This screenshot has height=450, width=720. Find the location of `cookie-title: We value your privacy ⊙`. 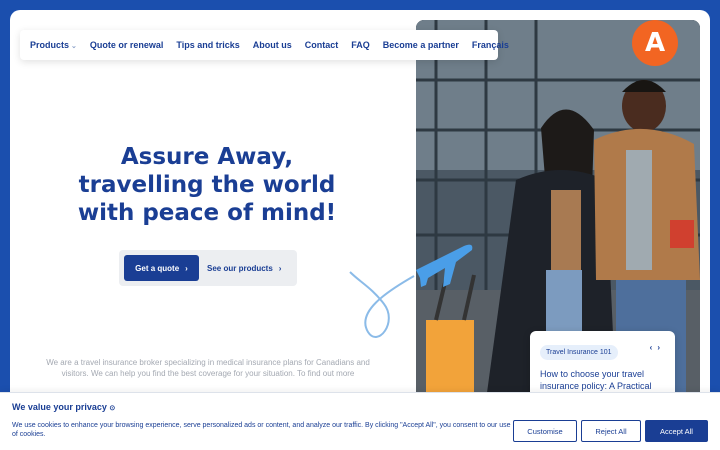

cookie-title: We value your privacy ⊙ is located at coordinates (63, 407).